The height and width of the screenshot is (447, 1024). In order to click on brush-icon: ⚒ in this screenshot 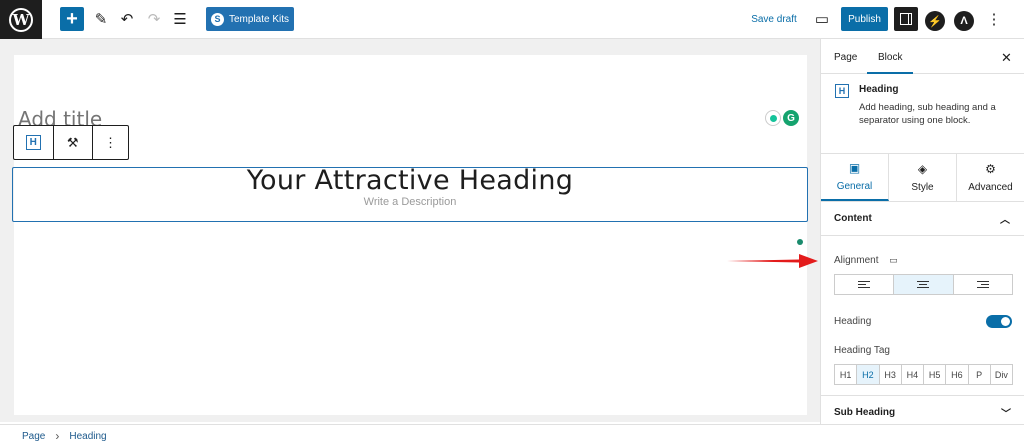, I will do `click(72, 142)`.